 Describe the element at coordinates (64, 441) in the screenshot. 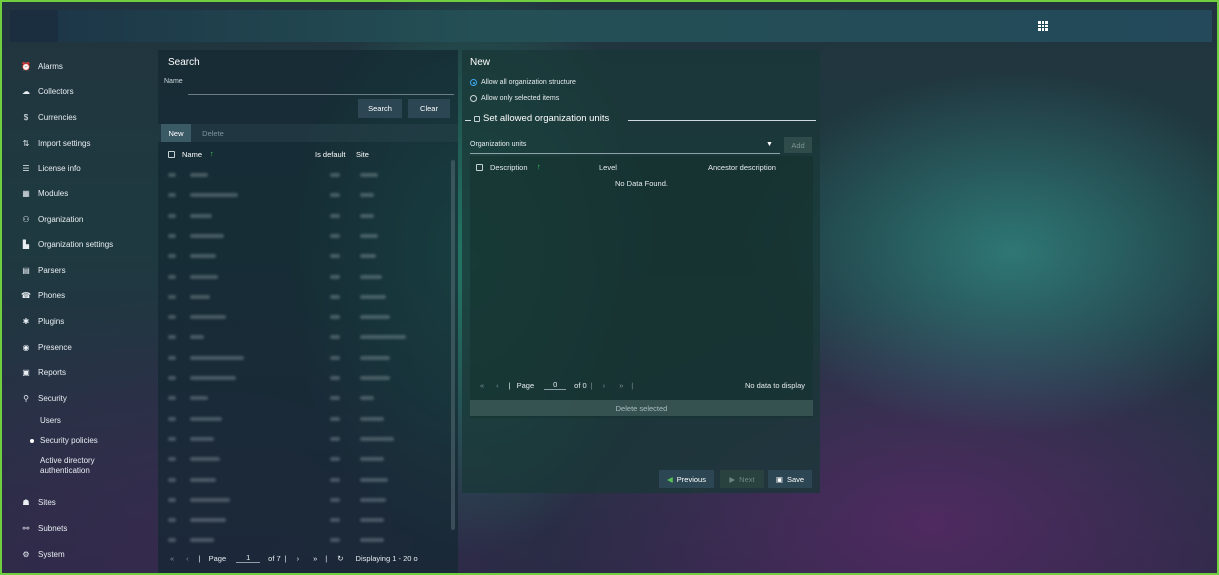

I see `sidebar-subitem-security-policies: Security policies` at that location.